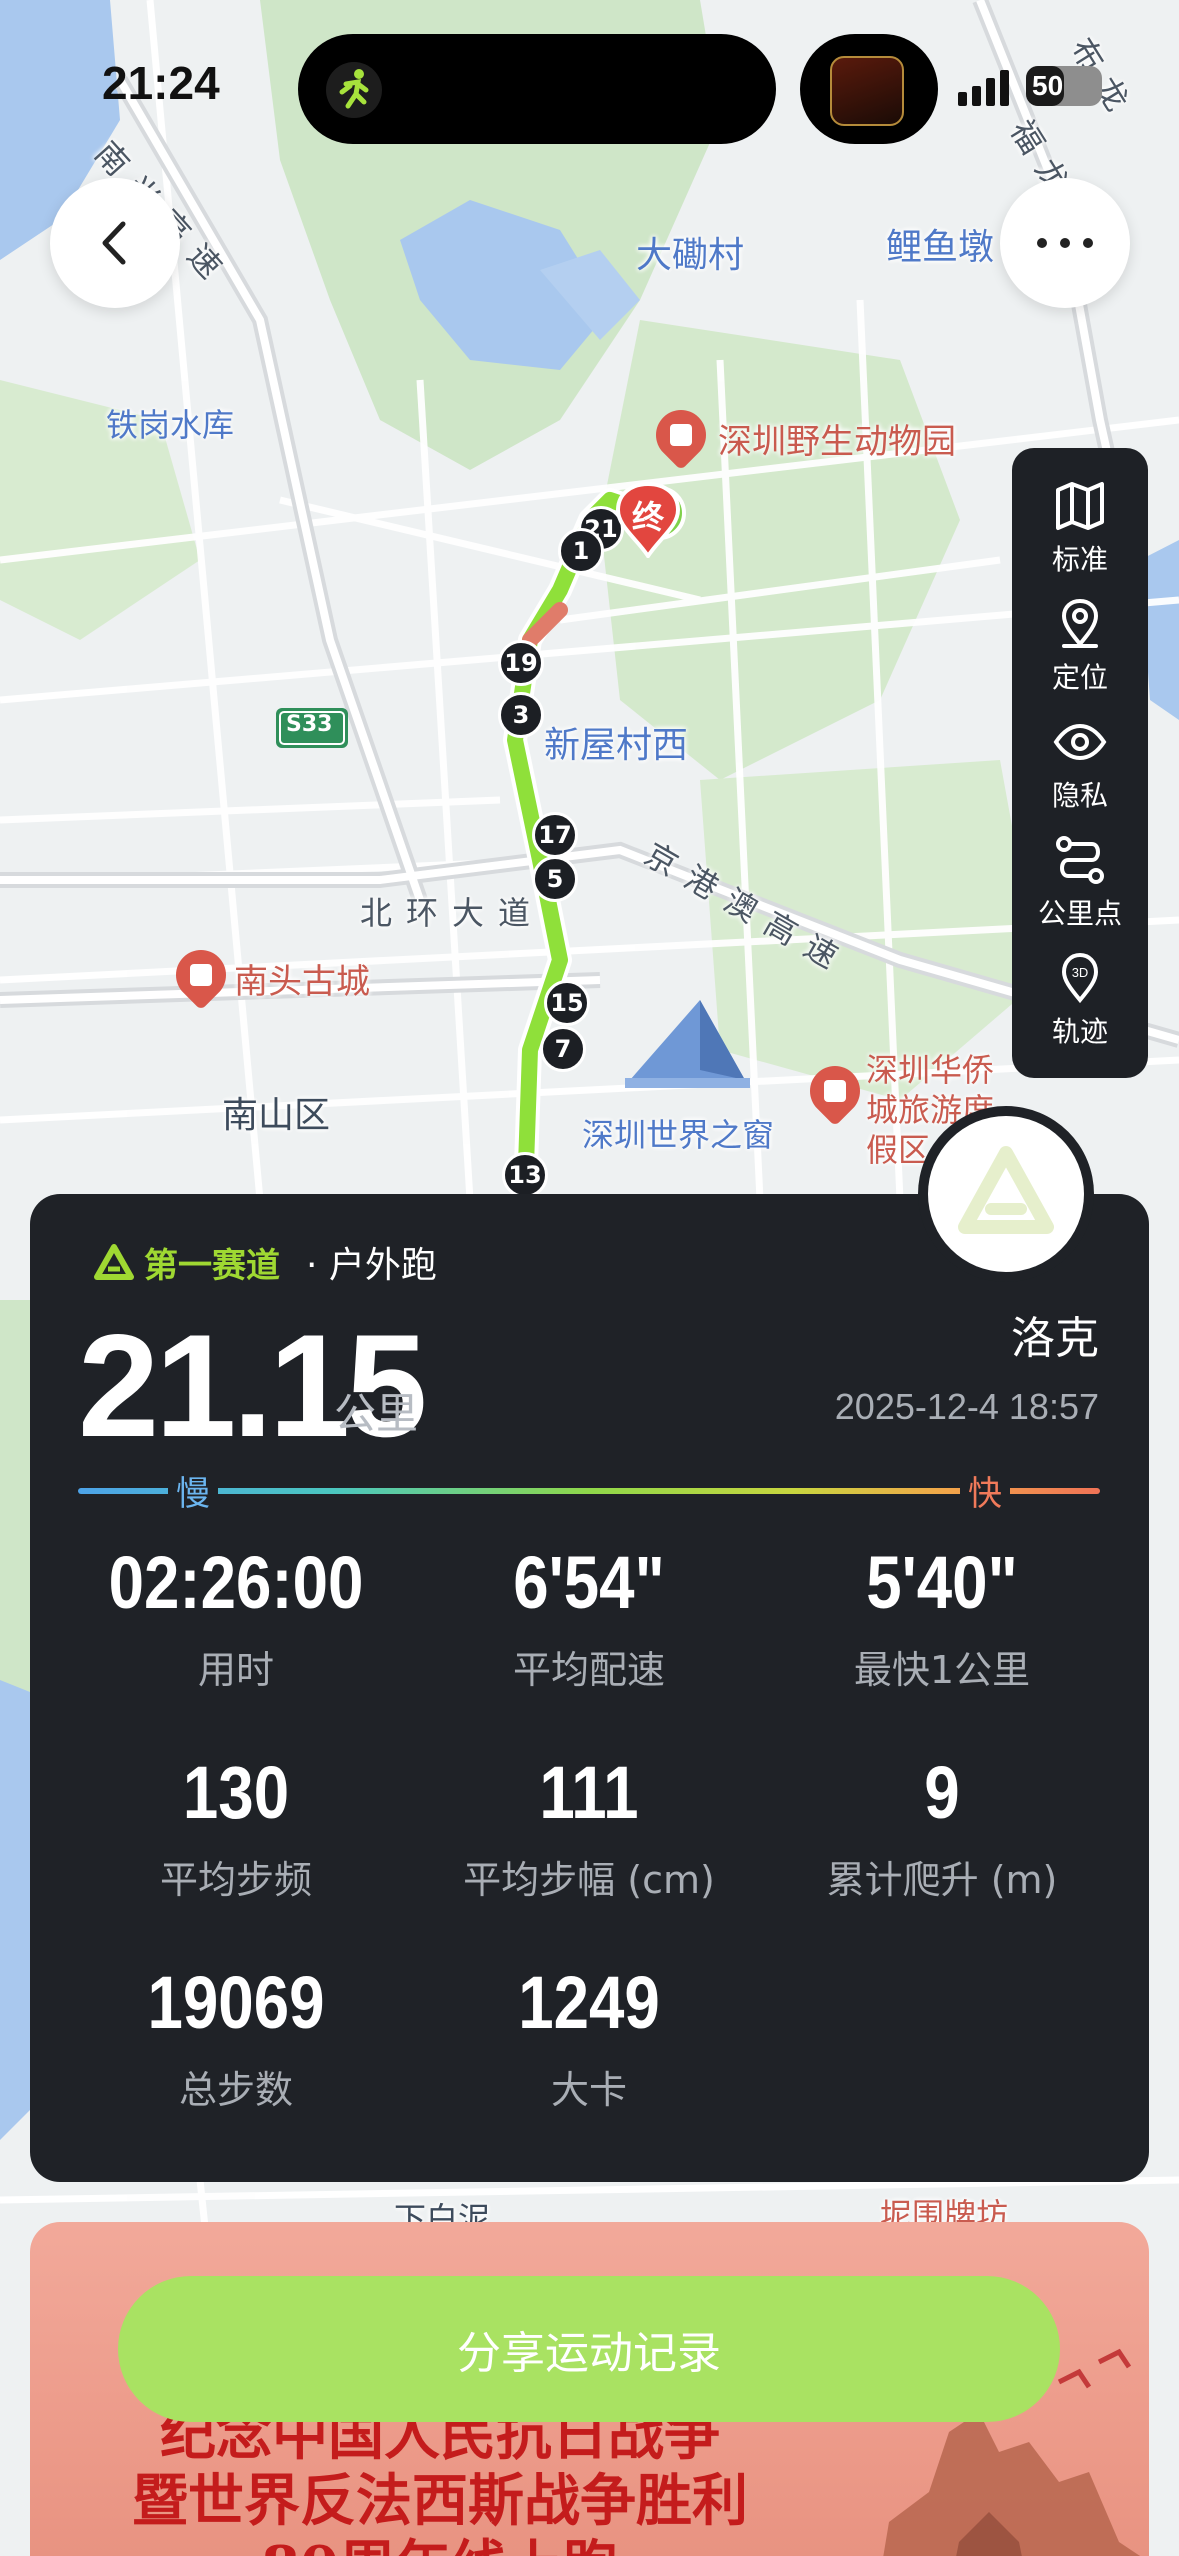 The height and width of the screenshot is (2556, 1179). I want to click on metric-steps-value: 19069, so click(236, 2002).